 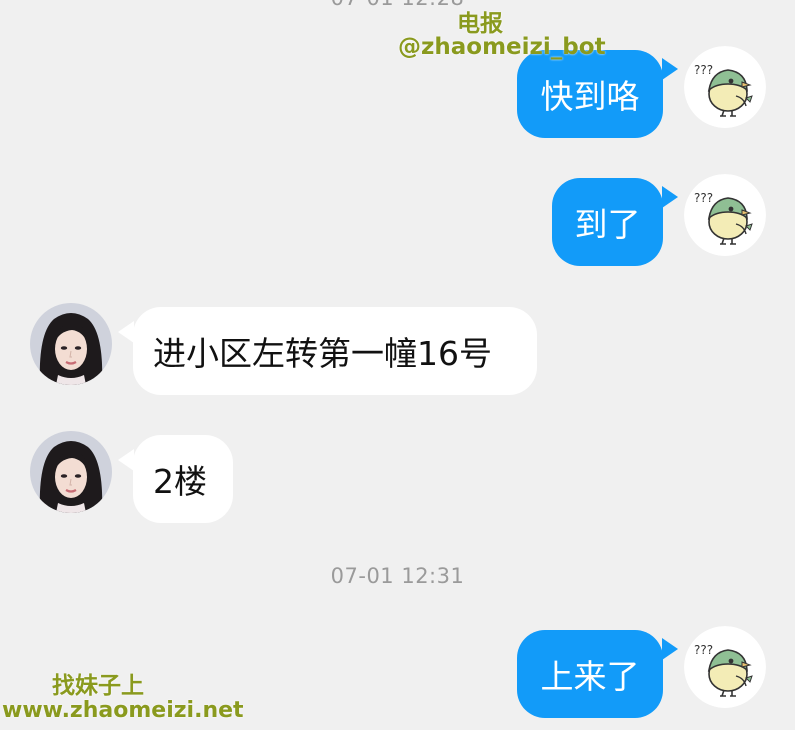 I want to click on message-text: 到了, so click(x=607, y=224).